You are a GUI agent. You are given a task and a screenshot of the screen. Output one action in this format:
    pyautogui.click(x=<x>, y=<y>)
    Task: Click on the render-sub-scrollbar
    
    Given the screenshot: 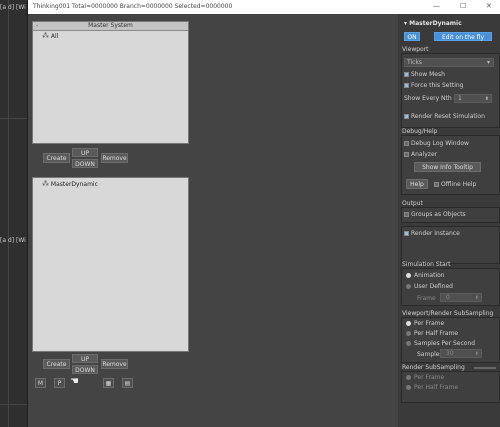 What is the action you would take?
    pyautogui.click(x=485, y=368)
    